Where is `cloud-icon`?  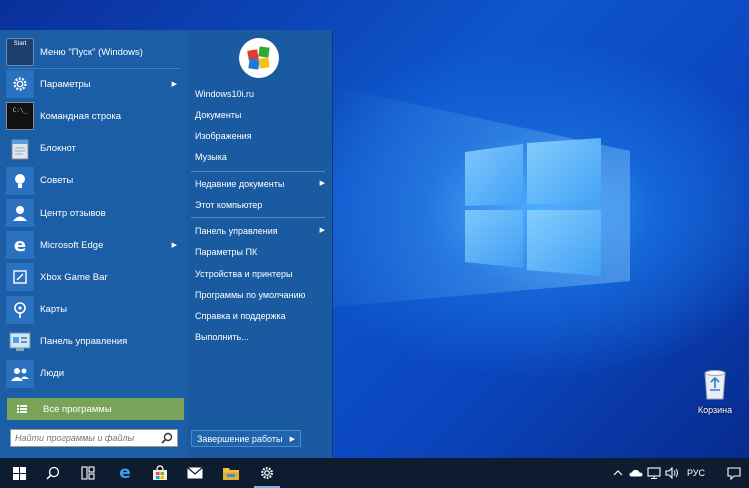
cloud-icon is located at coordinates (636, 473).